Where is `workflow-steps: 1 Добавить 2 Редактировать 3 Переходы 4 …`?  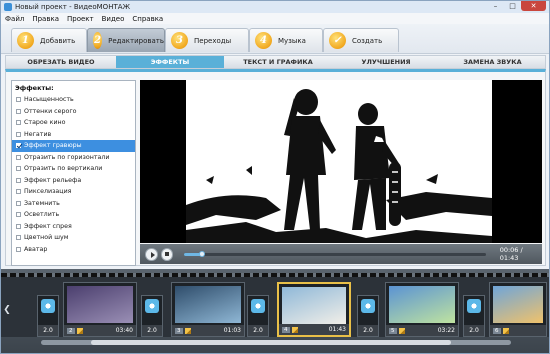
workflow-steps: 1 Добавить 2 Редактировать 3 Переходы 4 … is located at coordinates (275, 39).